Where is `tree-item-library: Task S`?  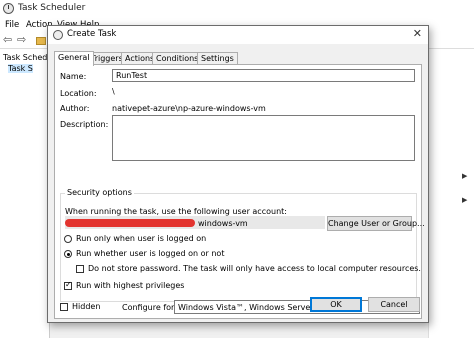
tree-item-library: Task S is located at coordinates (20, 68).